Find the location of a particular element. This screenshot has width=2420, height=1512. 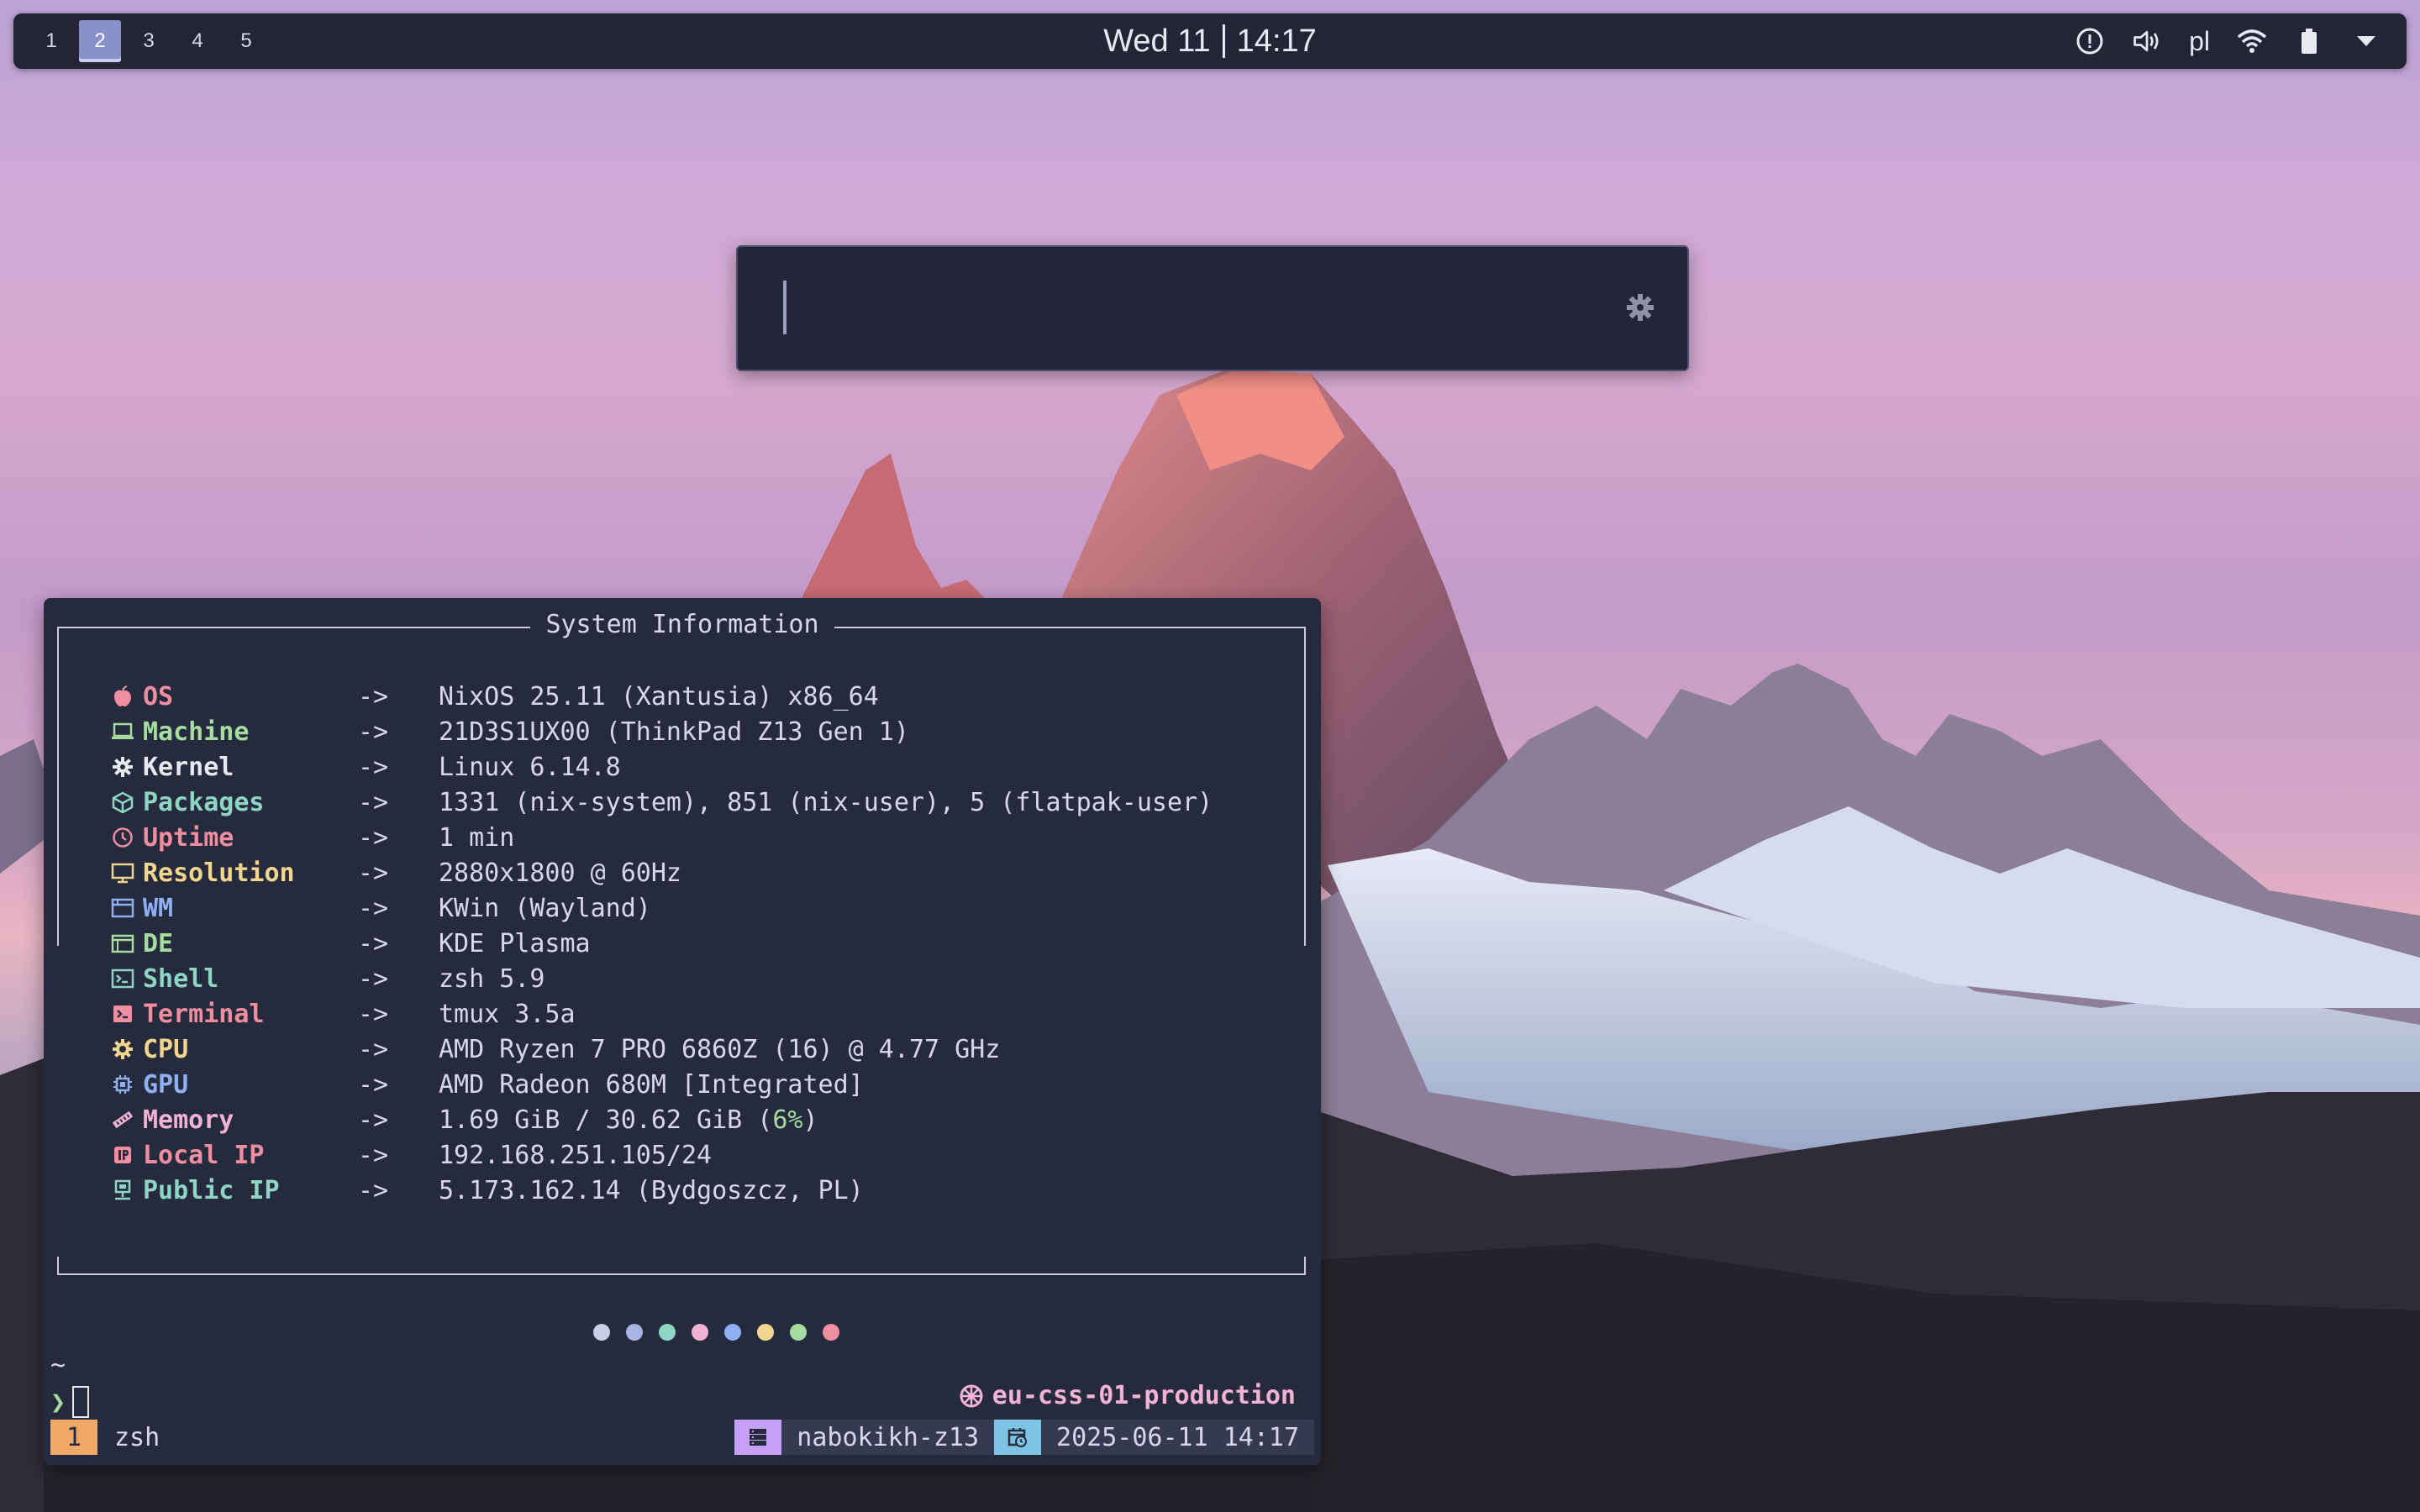

sysinfo-row: Terminal -> tmux 3.5a is located at coordinates (662, 1014).